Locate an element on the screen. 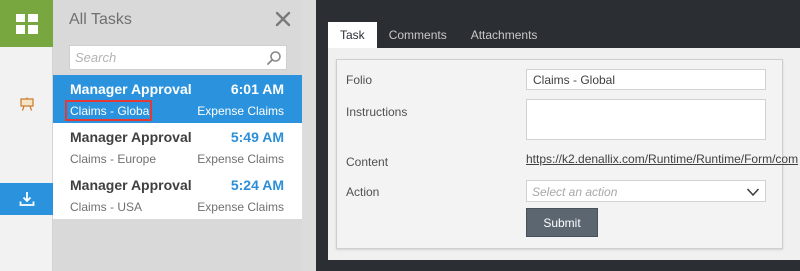  search-box is located at coordinates (178, 57).